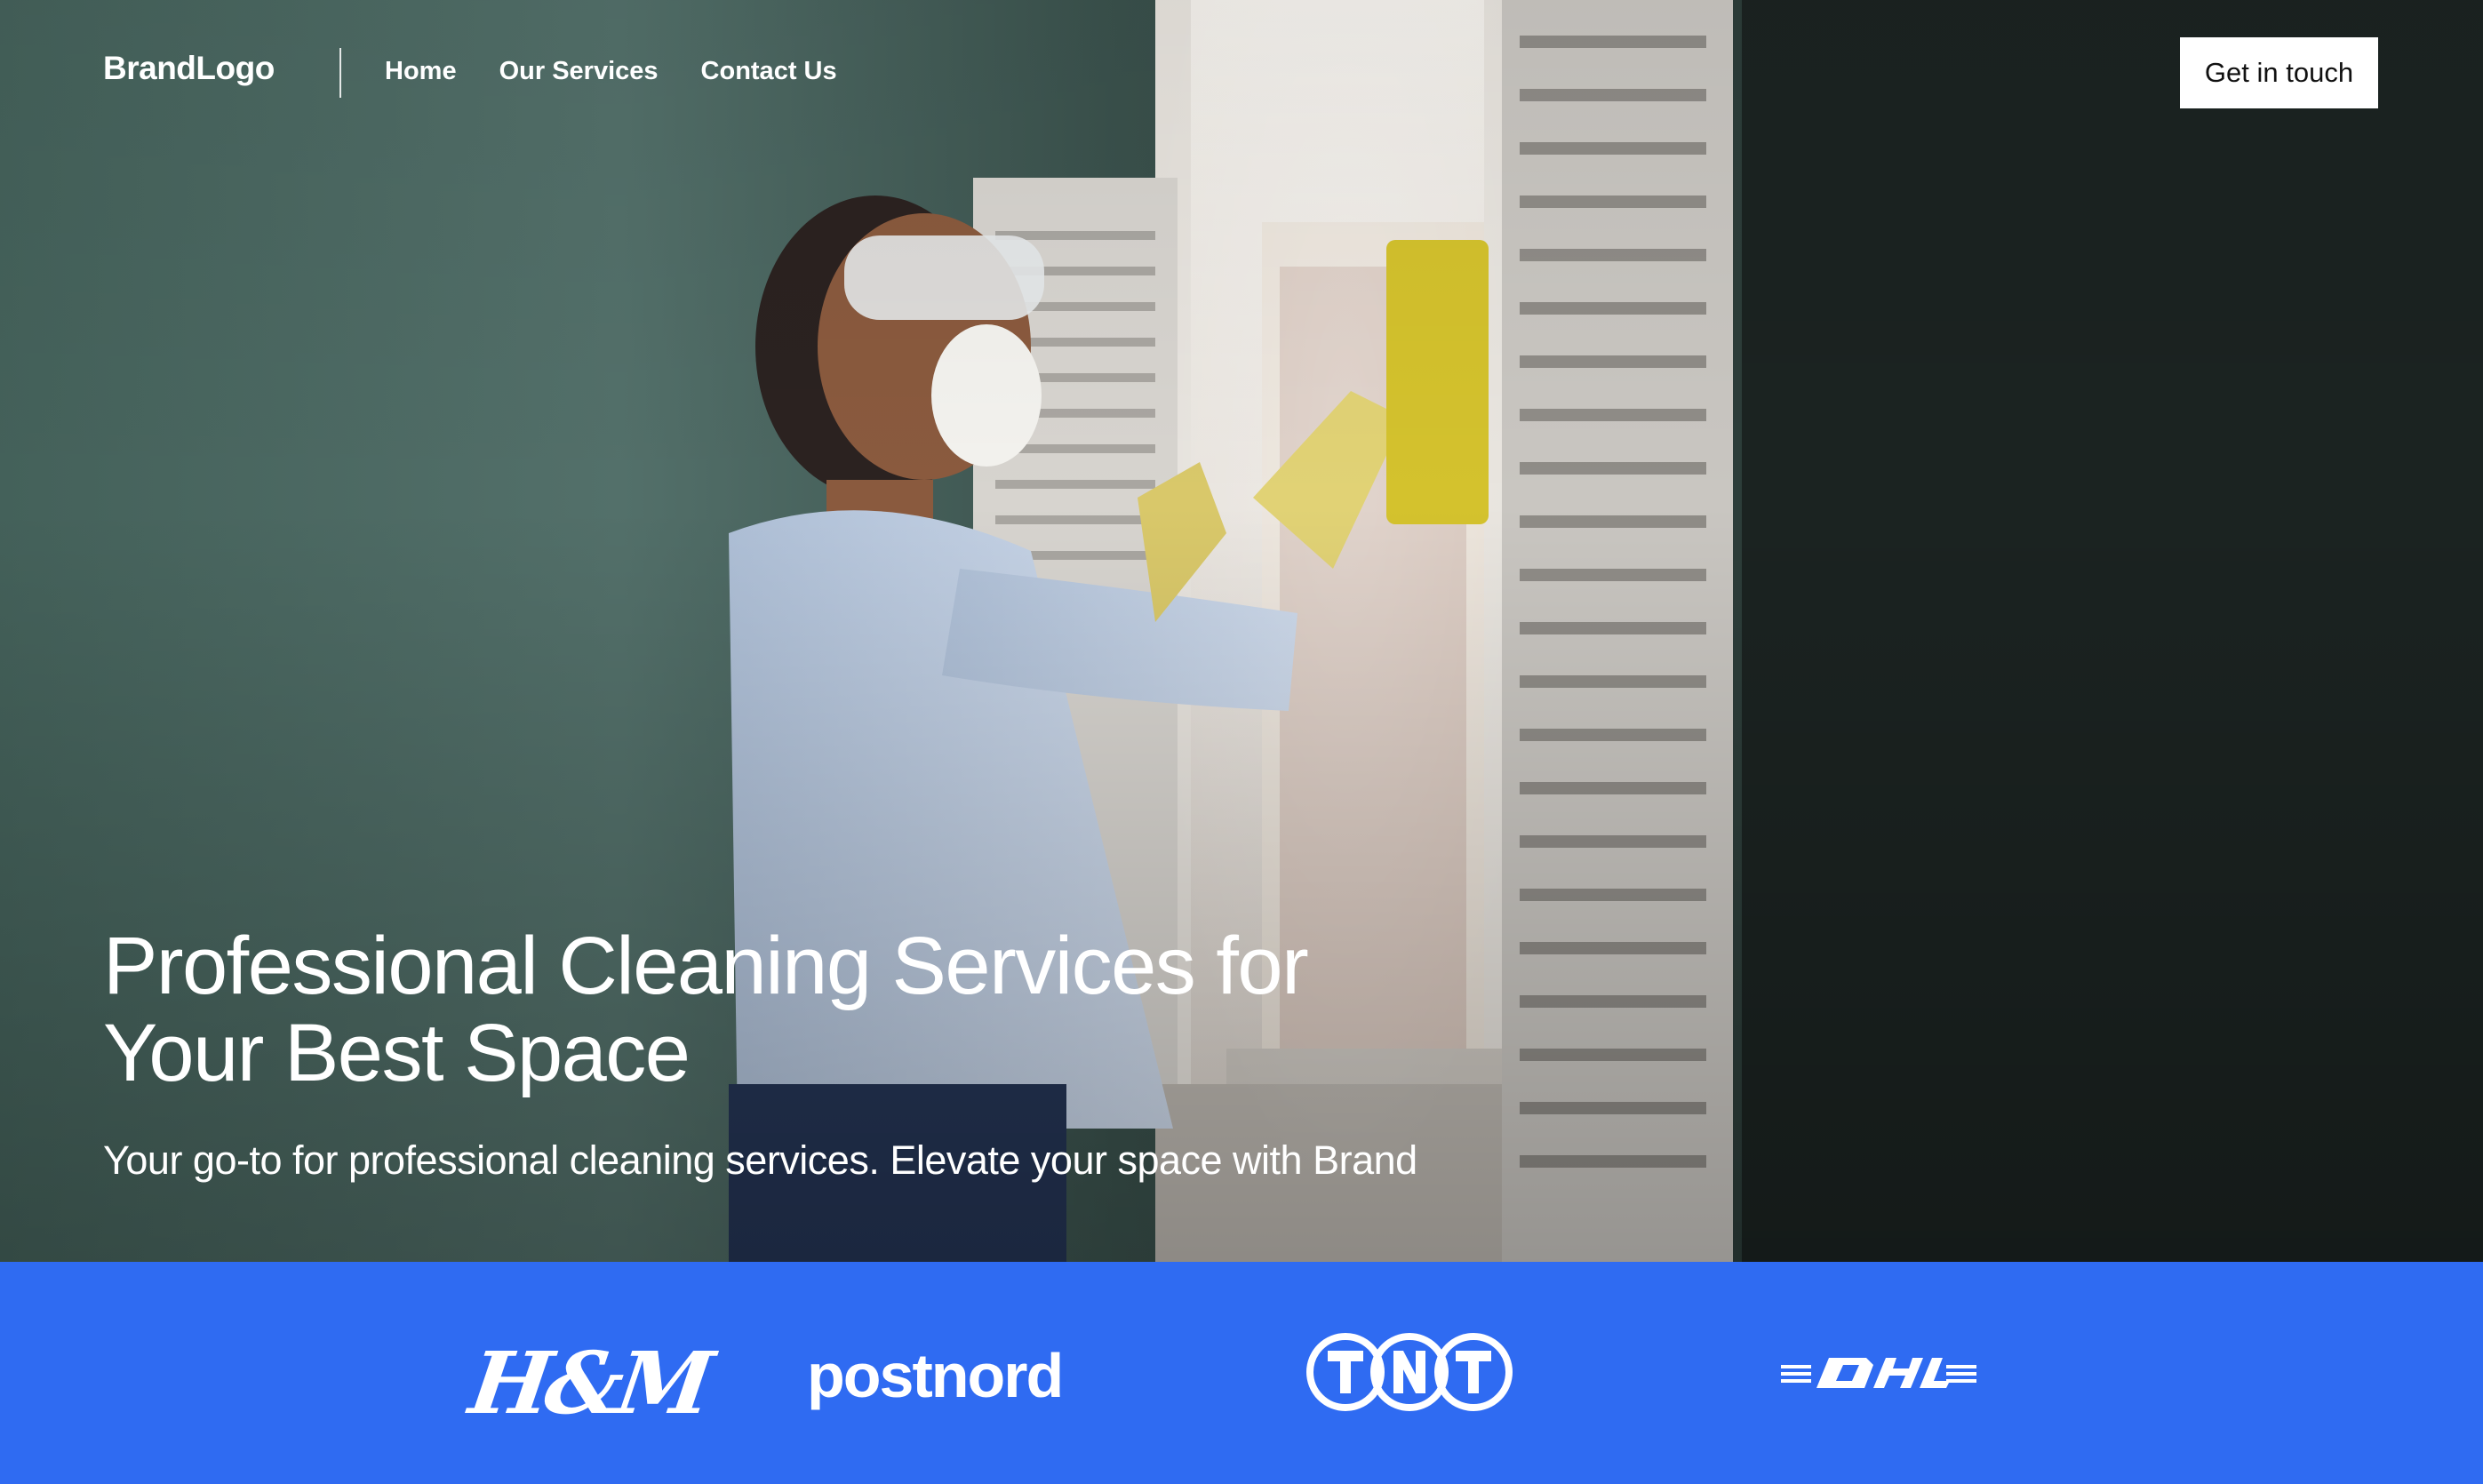  I want to click on dhl-logo, so click(1878, 1373).